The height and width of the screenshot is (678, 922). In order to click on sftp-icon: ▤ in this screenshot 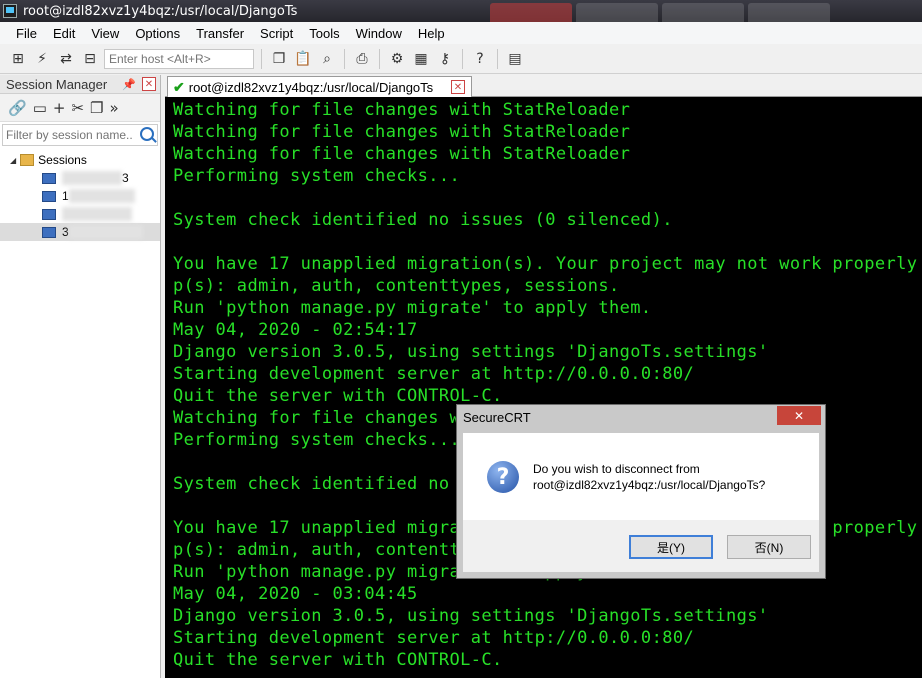, I will do `click(515, 59)`.